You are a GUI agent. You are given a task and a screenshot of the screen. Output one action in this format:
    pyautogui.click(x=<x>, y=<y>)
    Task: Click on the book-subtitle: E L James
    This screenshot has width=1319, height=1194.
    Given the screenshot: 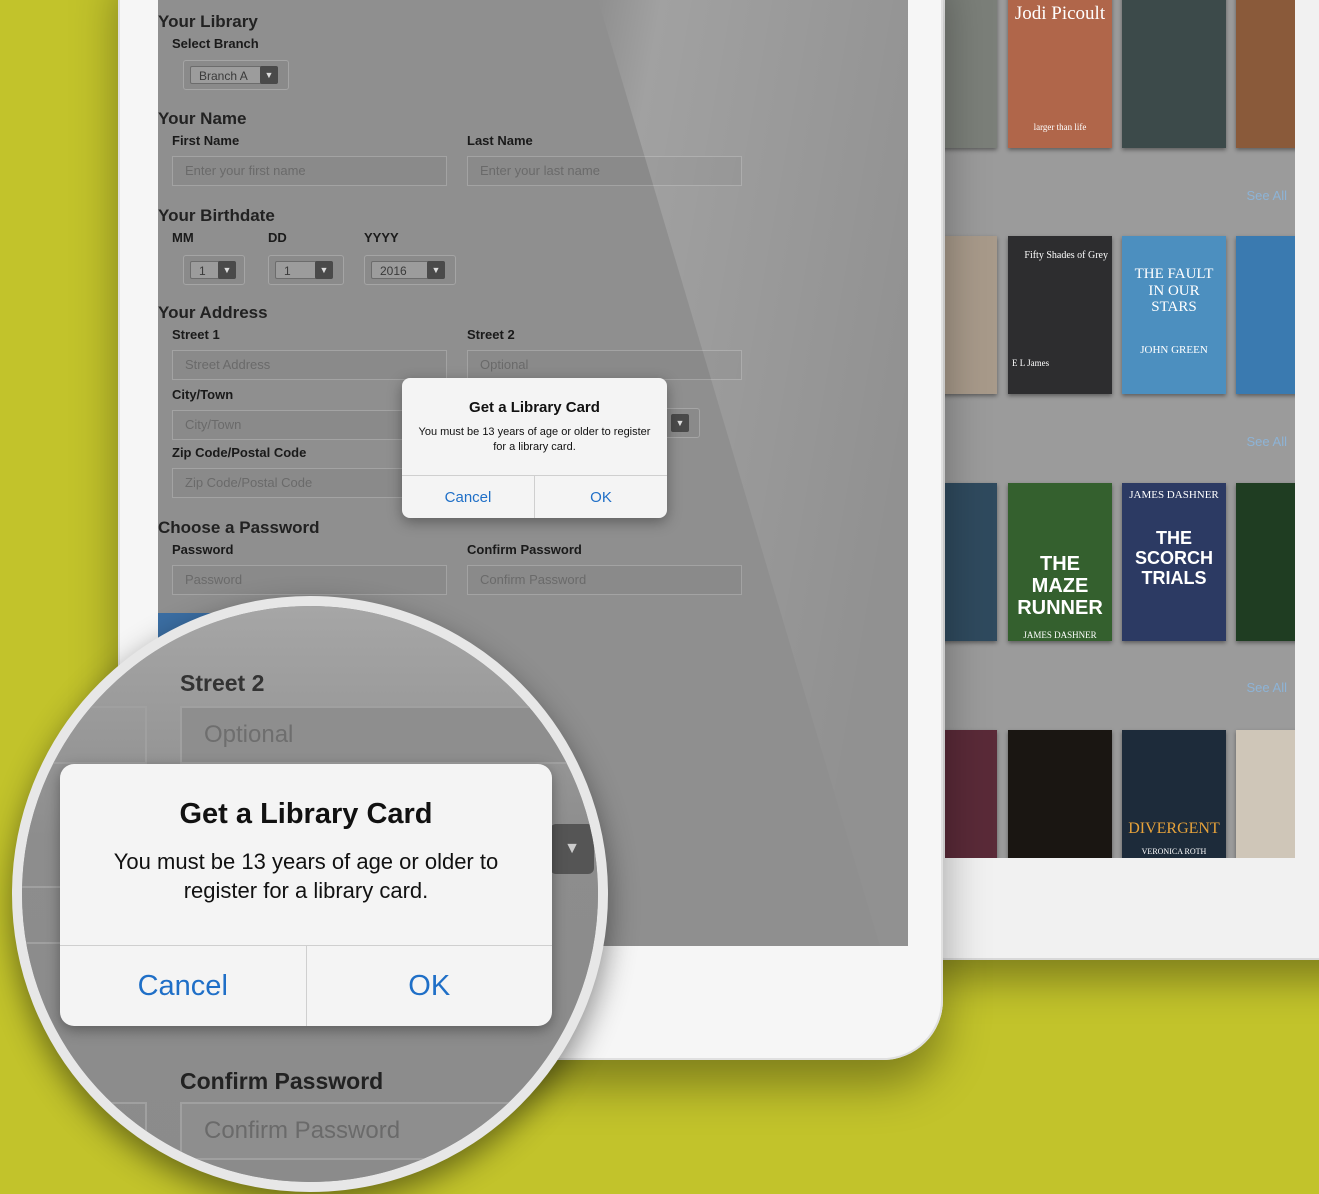 What is the action you would take?
    pyautogui.click(x=1031, y=363)
    